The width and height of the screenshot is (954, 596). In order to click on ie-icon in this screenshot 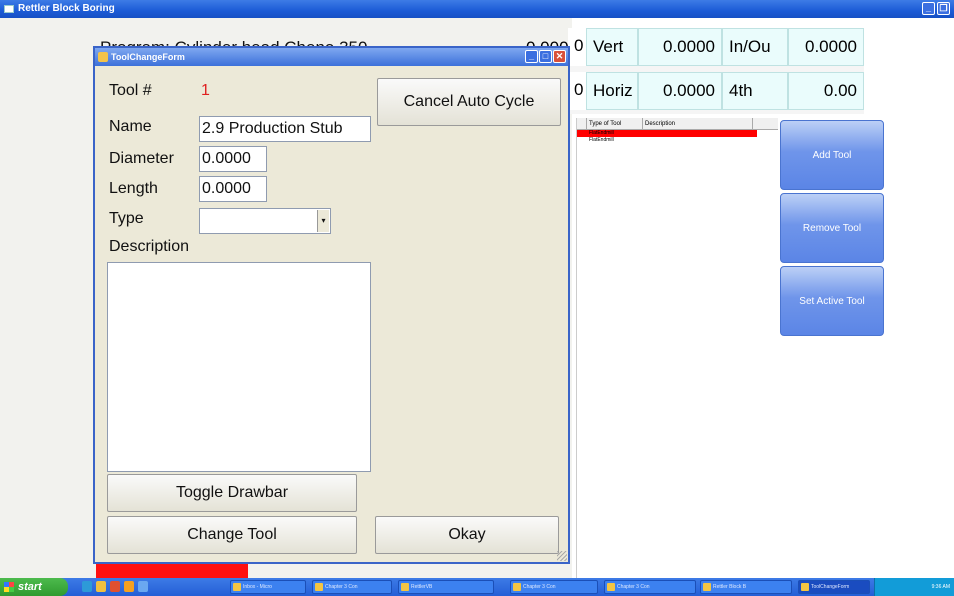, I will do `click(87, 586)`.